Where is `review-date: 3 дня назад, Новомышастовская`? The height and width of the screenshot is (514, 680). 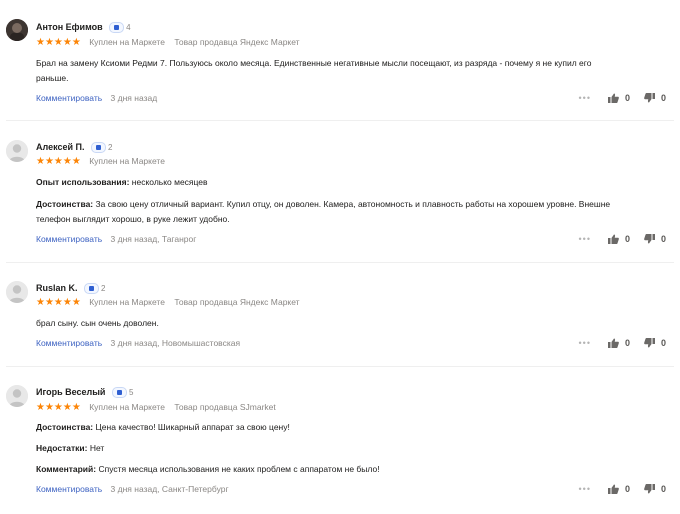 review-date: 3 дня назад, Новомышастовская is located at coordinates (175, 343).